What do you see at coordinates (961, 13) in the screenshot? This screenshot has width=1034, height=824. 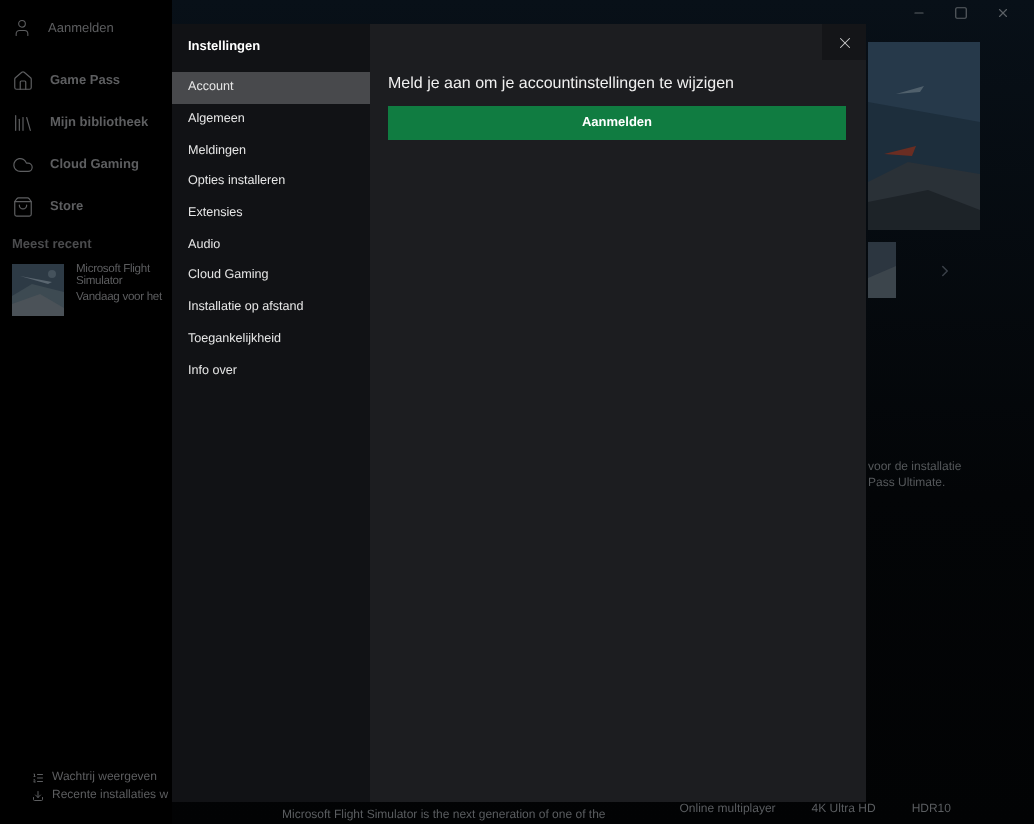 I see `maximize-icon` at bounding box center [961, 13].